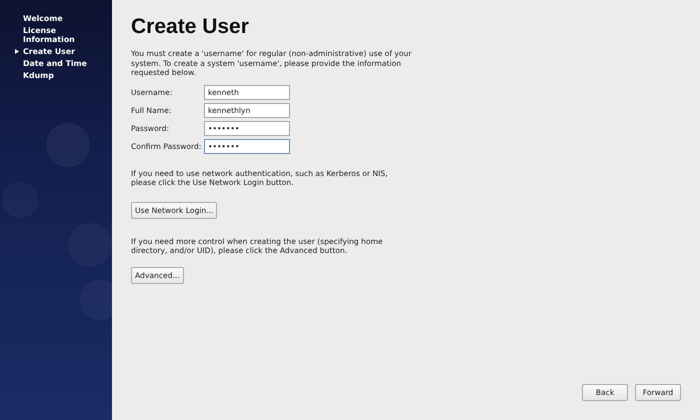  I want to click on pointer-icon, so click(17, 51).